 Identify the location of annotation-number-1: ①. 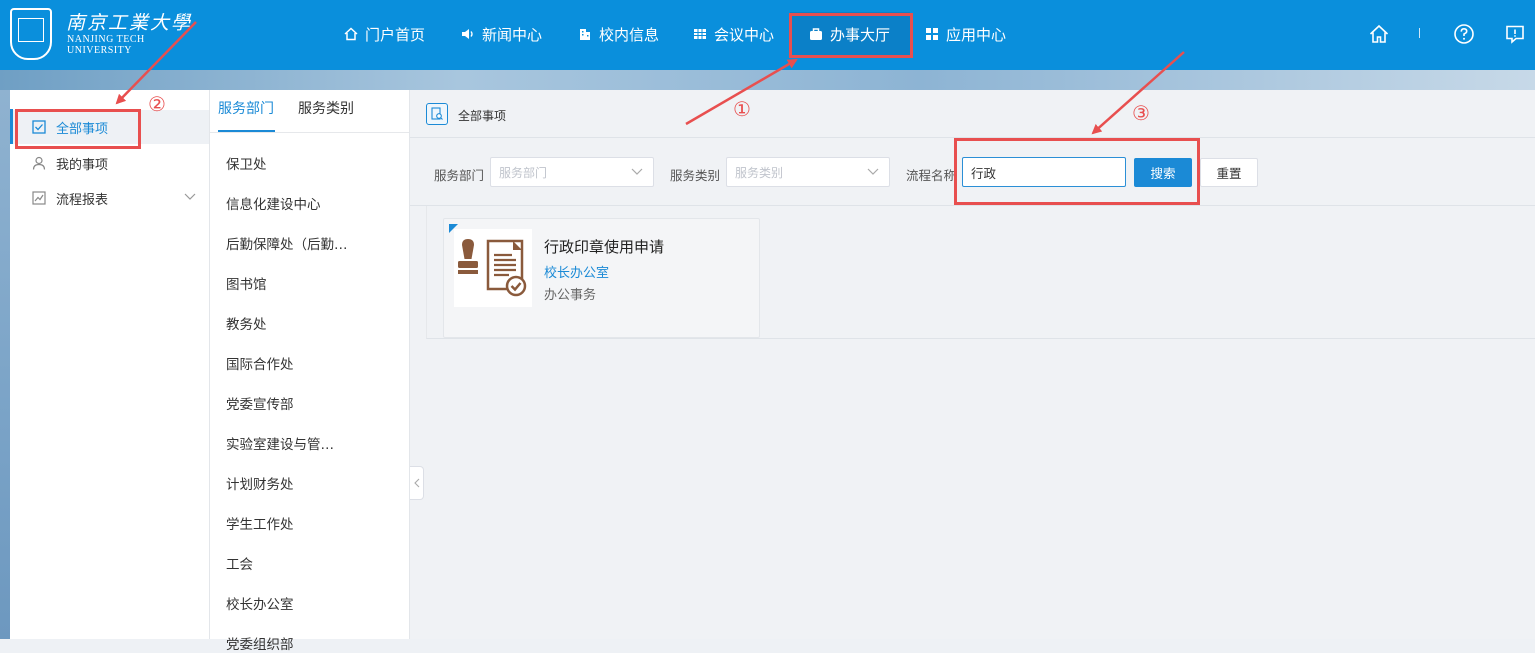
(742, 109).